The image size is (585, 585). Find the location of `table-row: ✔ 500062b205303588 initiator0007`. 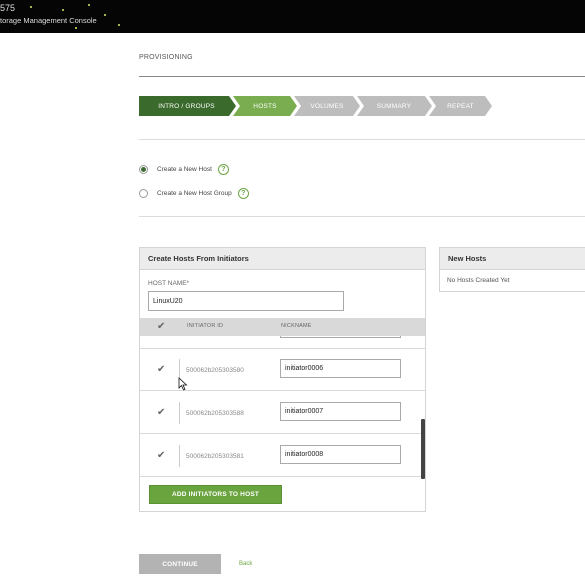

table-row: ✔ 500062b205303588 initiator0007 is located at coordinates (282, 413).